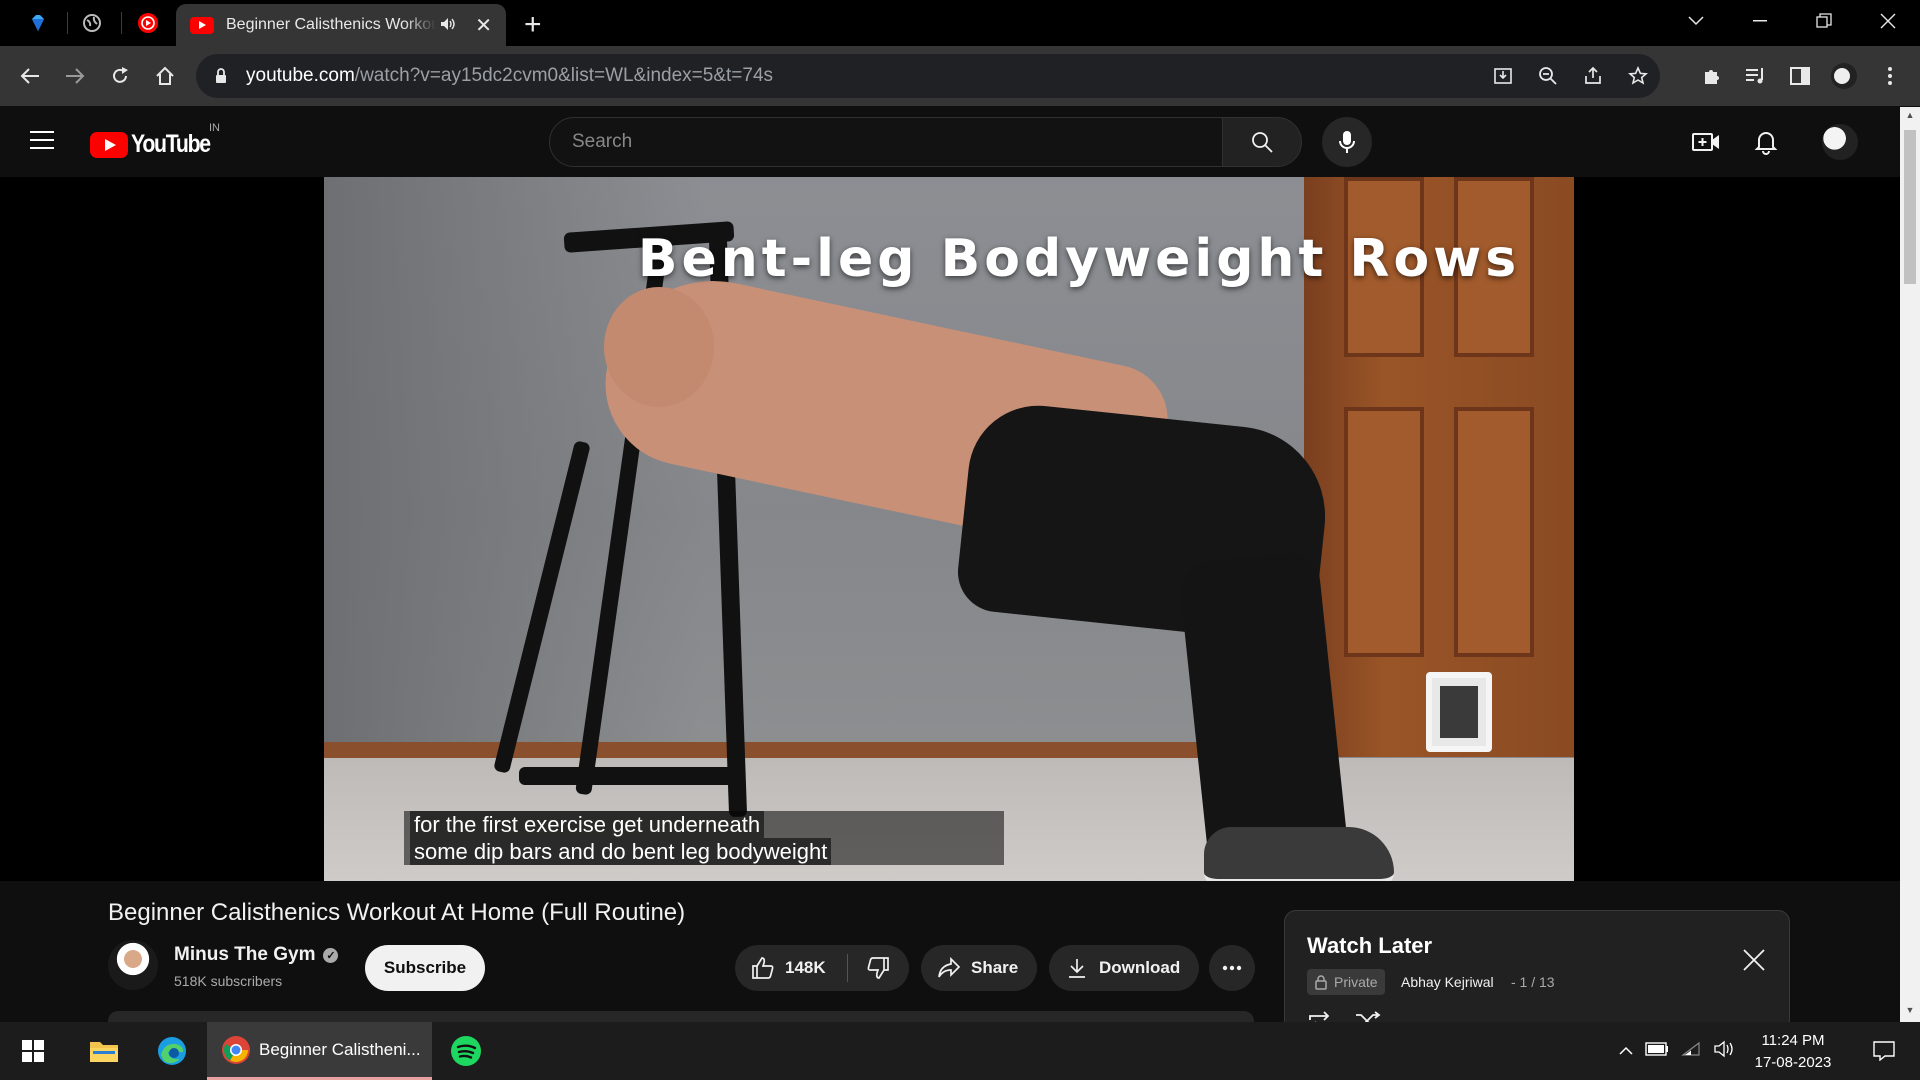 The image size is (1920, 1080). What do you see at coordinates (1533, 982) in the screenshot?
I see `playlist-position: - 1 / 13` at bounding box center [1533, 982].